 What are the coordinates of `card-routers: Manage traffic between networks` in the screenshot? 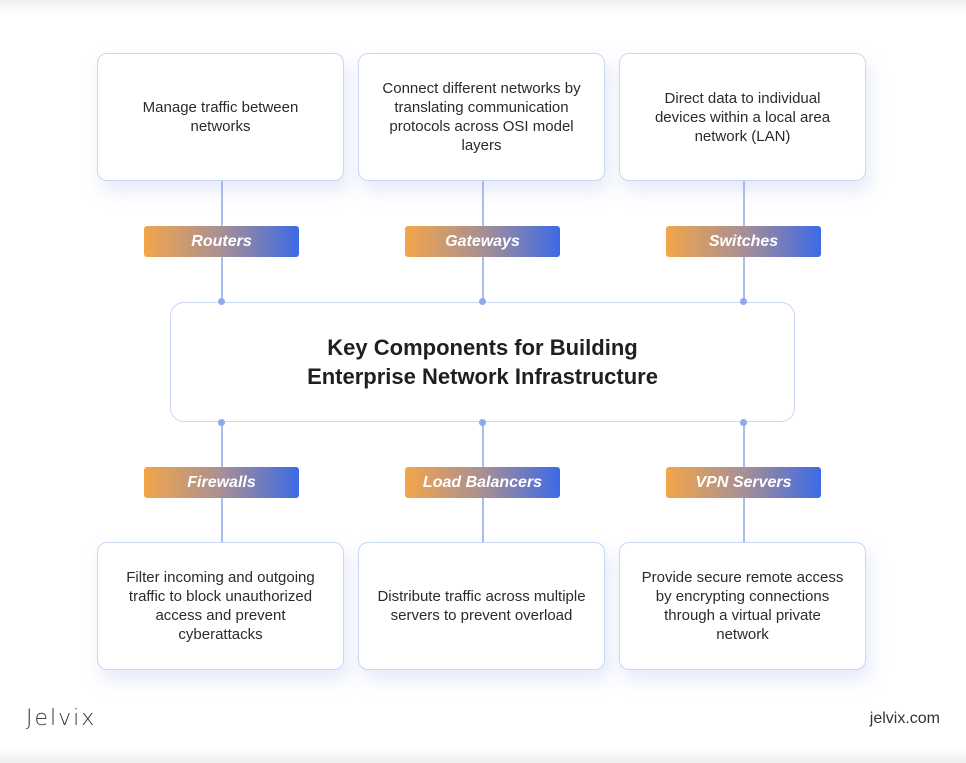 It's located at (220, 117).